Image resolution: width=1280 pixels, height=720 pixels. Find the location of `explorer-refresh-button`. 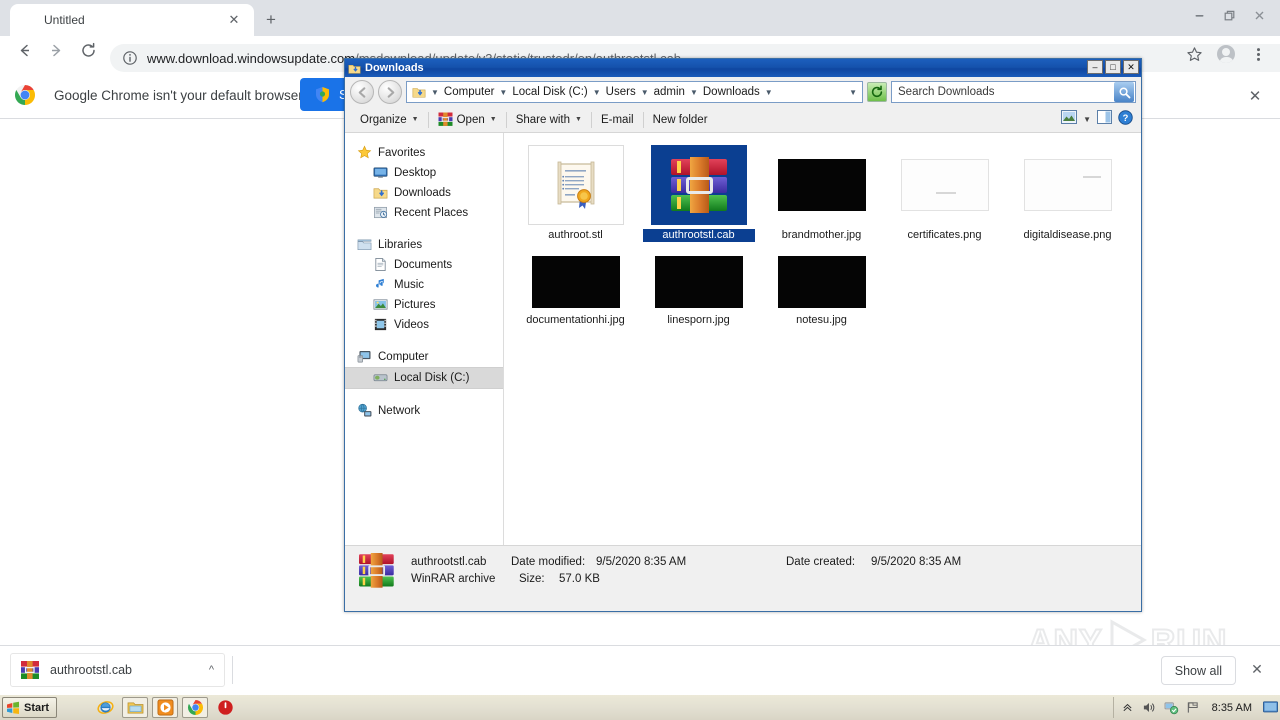

explorer-refresh-button is located at coordinates (877, 92).